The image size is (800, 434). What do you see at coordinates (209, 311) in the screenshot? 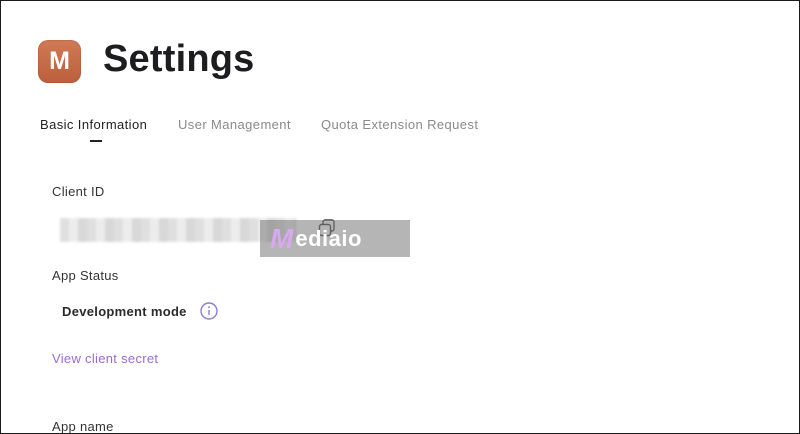
I see `info-icon` at bounding box center [209, 311].